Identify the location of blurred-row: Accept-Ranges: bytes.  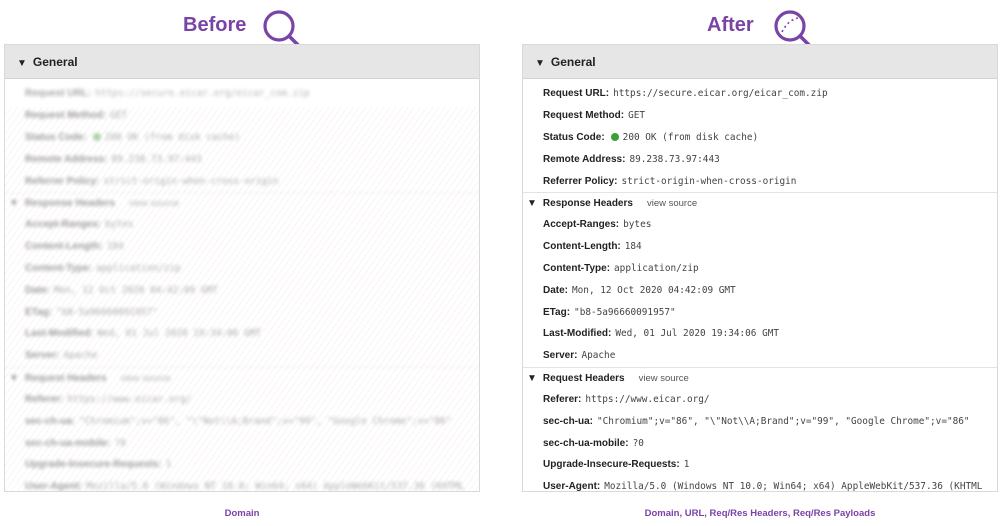
(79, 225).